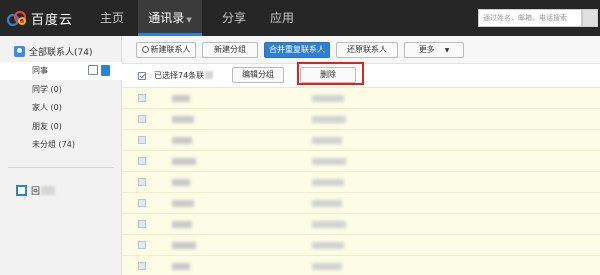 Image resolution: width=600 pixels, height=275 pixels. I want to click on edit-icon, so click(93, 70).